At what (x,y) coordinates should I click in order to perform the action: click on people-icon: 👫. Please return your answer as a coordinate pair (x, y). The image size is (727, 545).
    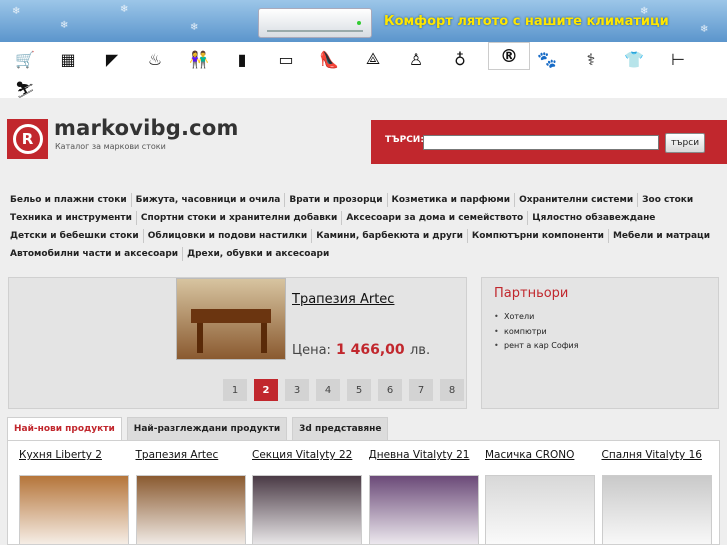
    Looking at the image, I should click on (199, 59).